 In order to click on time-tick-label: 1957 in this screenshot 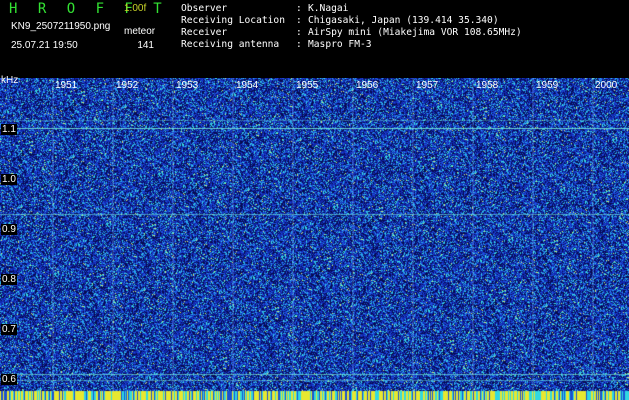, I will do `click(427, 85)`.